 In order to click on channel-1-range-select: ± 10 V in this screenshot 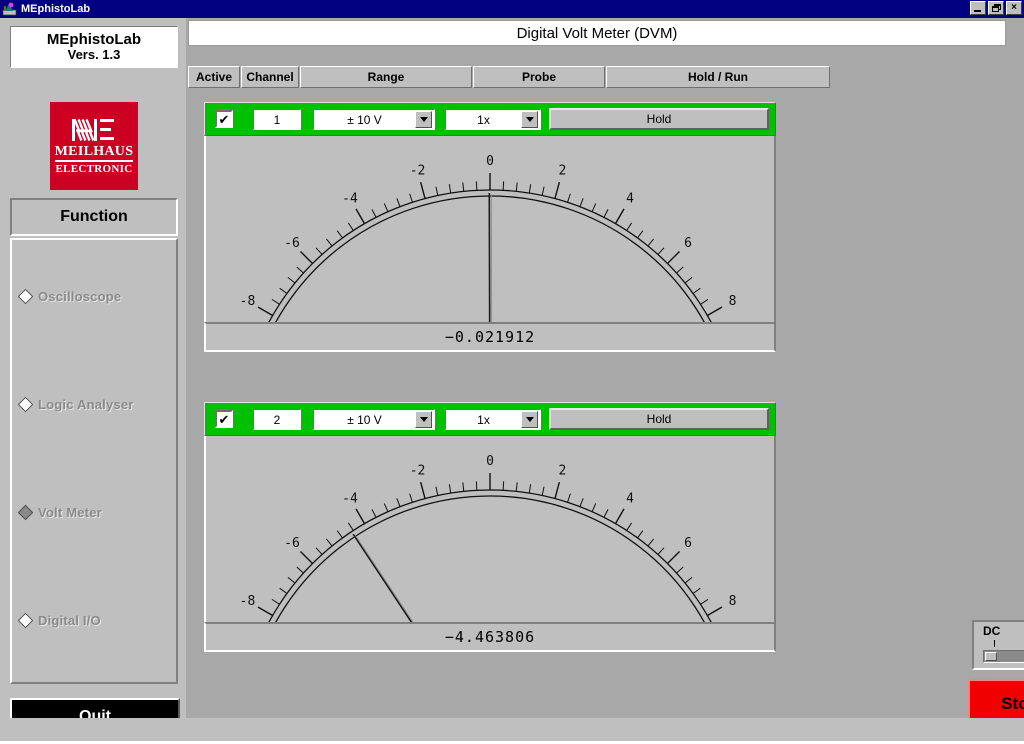, I will do `click(374, 119)`.